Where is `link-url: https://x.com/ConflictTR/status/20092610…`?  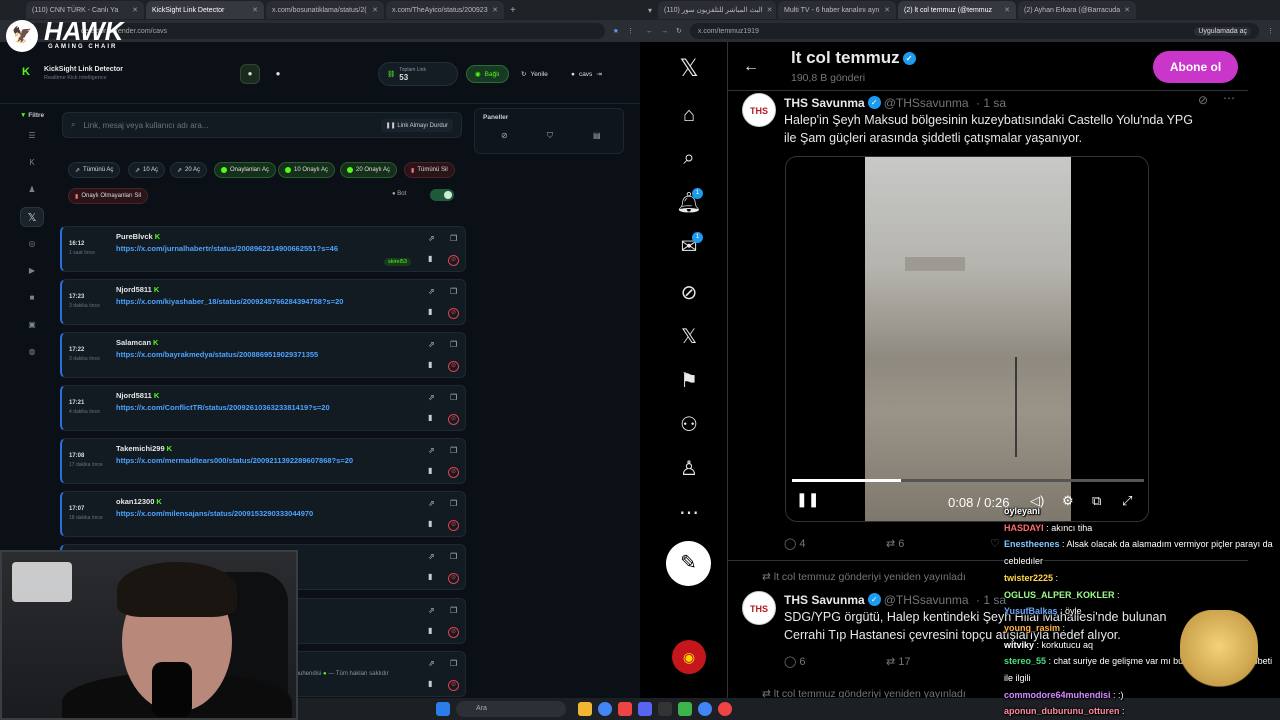 link-url: https://x.com/ConflictTR/status/20092610… is located at coordinates (223, 407).